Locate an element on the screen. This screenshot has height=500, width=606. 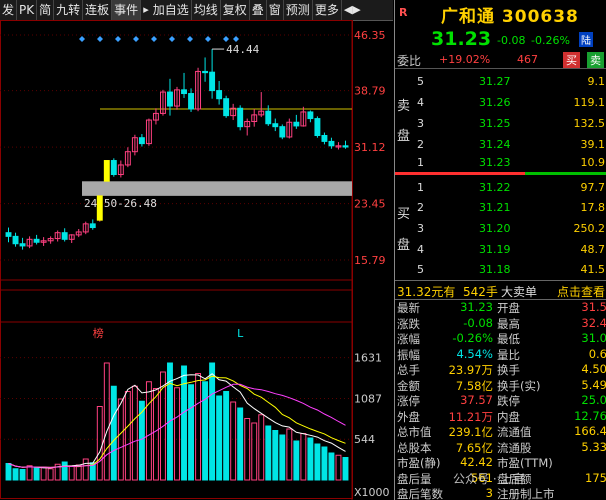
toolbar-item-jian: 简 is located at coordinates (46, 10).